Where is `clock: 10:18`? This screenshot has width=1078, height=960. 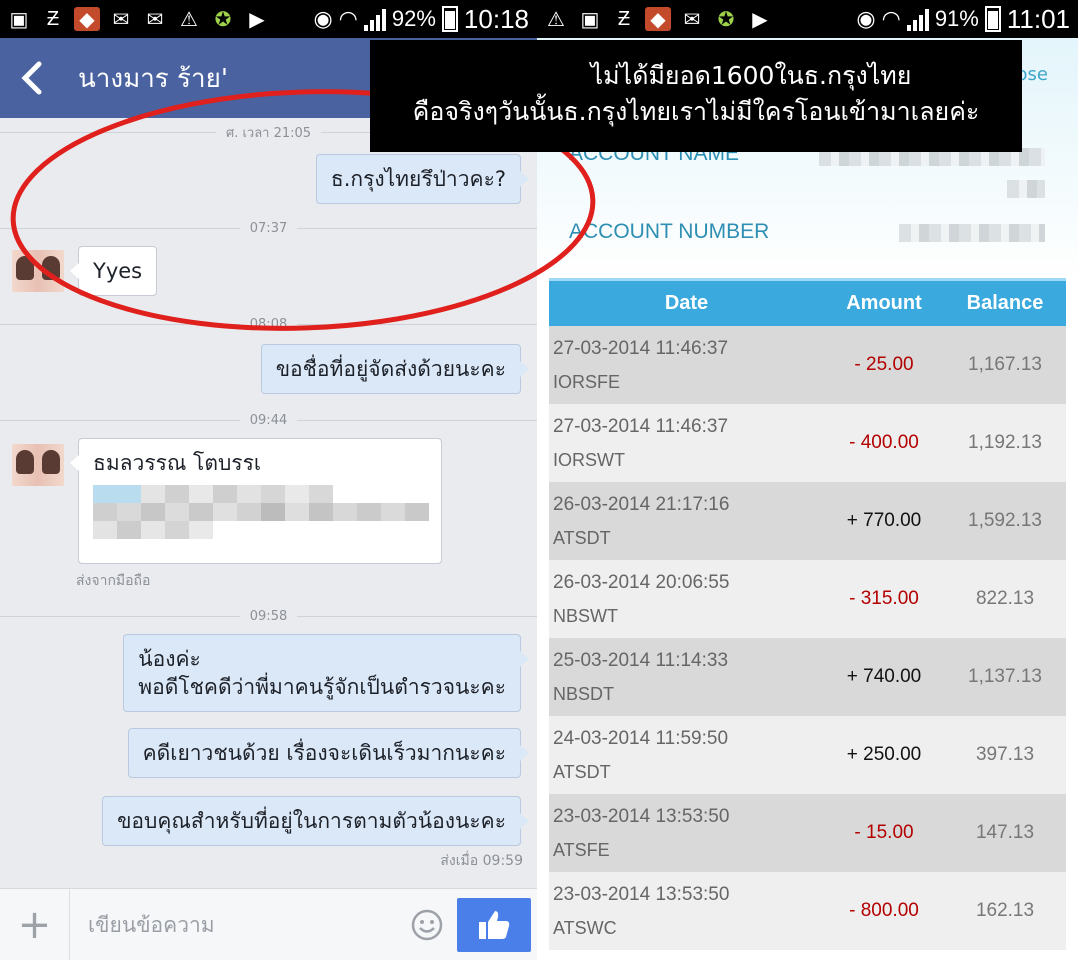 clock: 10:18 is located at coordinates (496, 18).